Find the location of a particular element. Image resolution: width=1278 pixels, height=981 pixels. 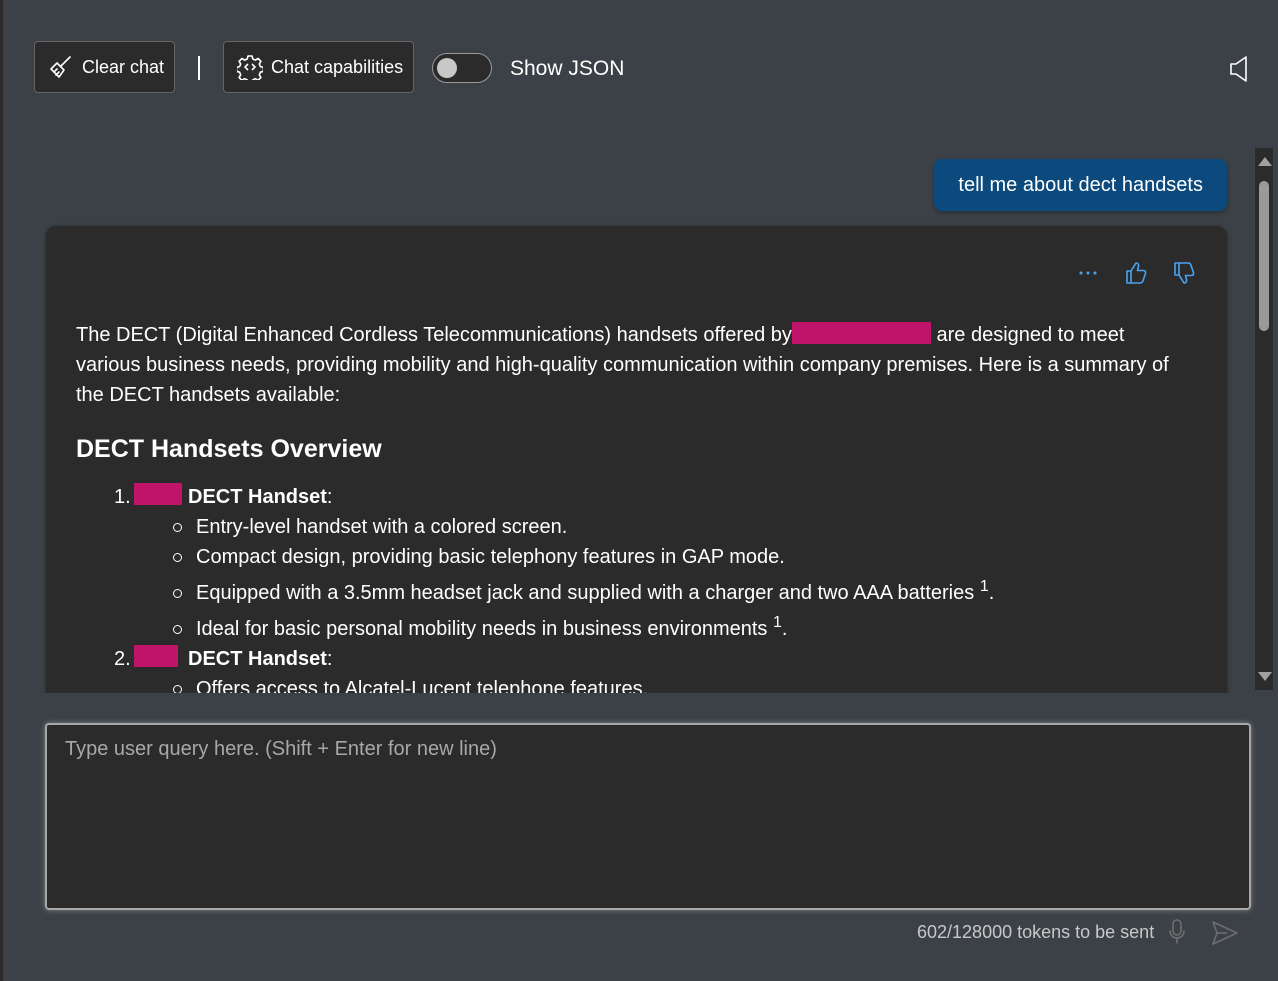

speaker-icon is located at coordinates (1239, 69).